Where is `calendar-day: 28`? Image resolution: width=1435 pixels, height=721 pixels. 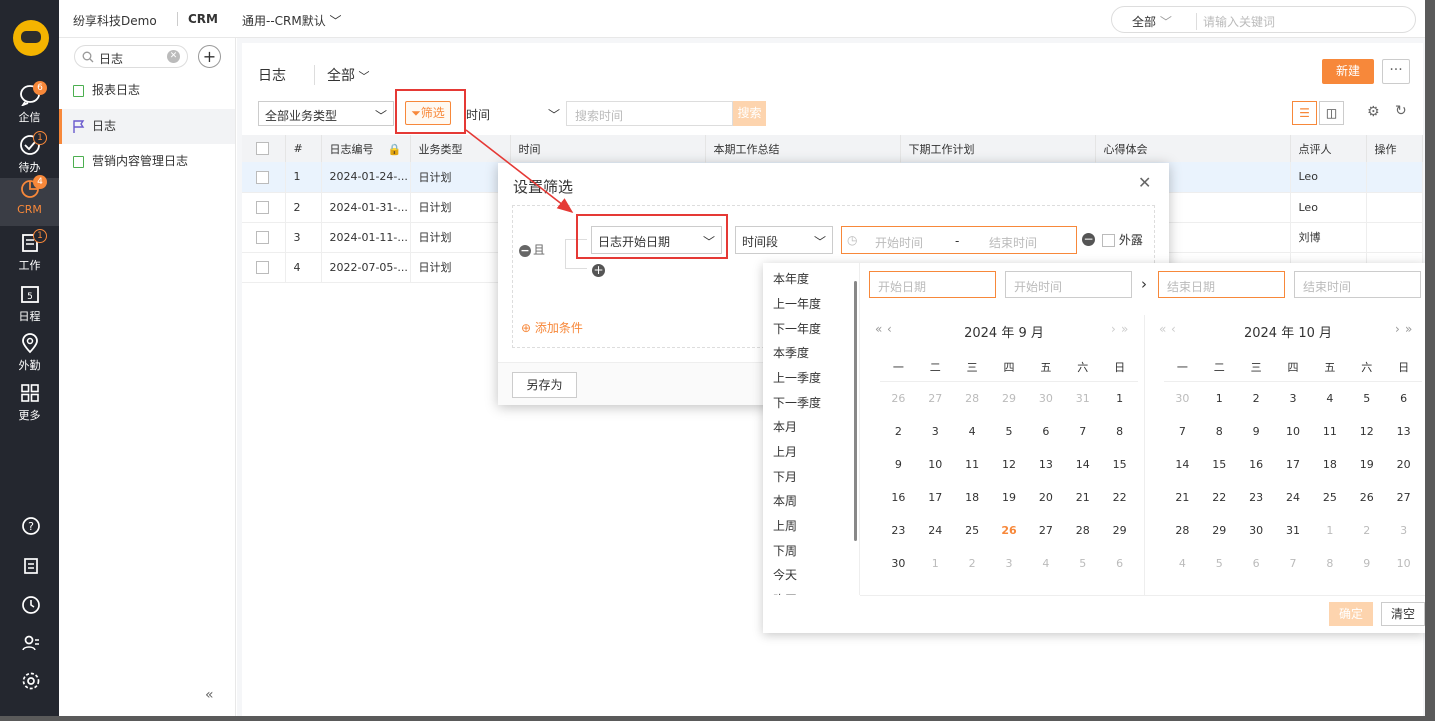
calendar-day: 28 is located at coordinates (1182, 530).